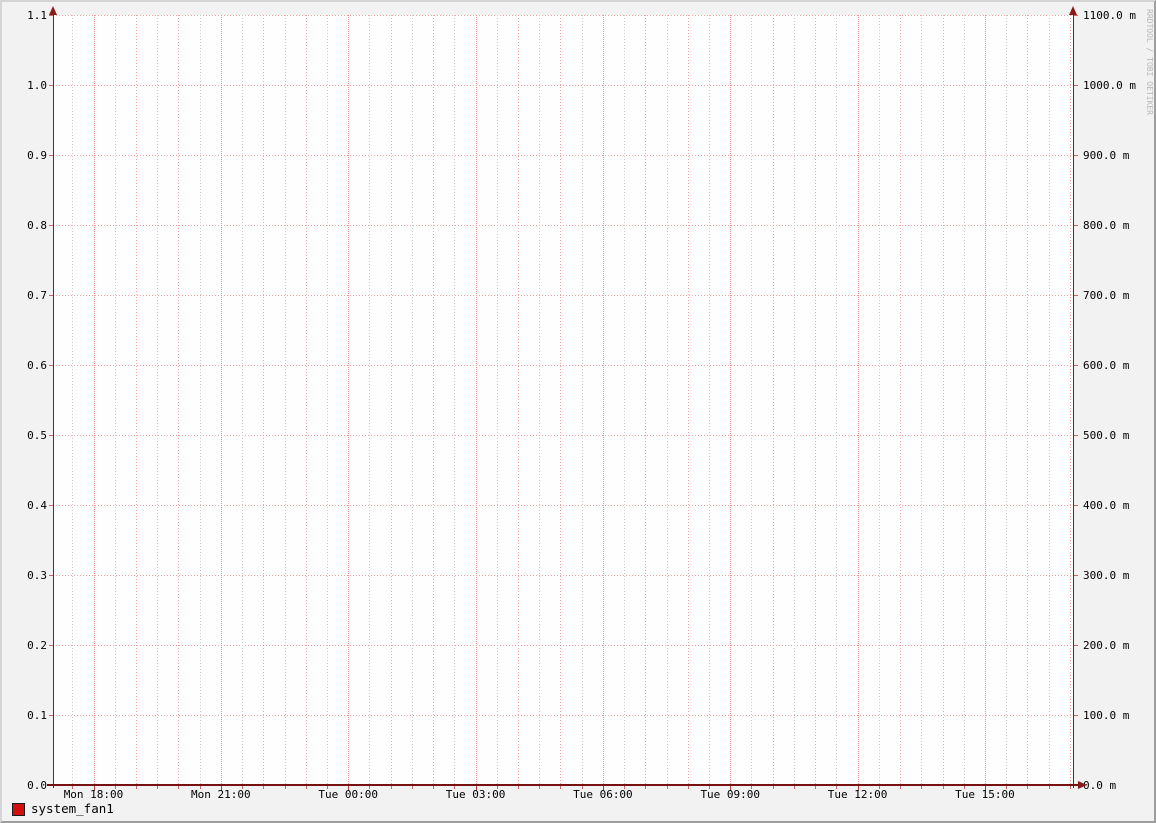 The image size is (1156, 823). What do you see at coordinates (37, 15) in the screenshot?
I see `y-axis-left-label: 1.1` at bounding box center [37, 15].